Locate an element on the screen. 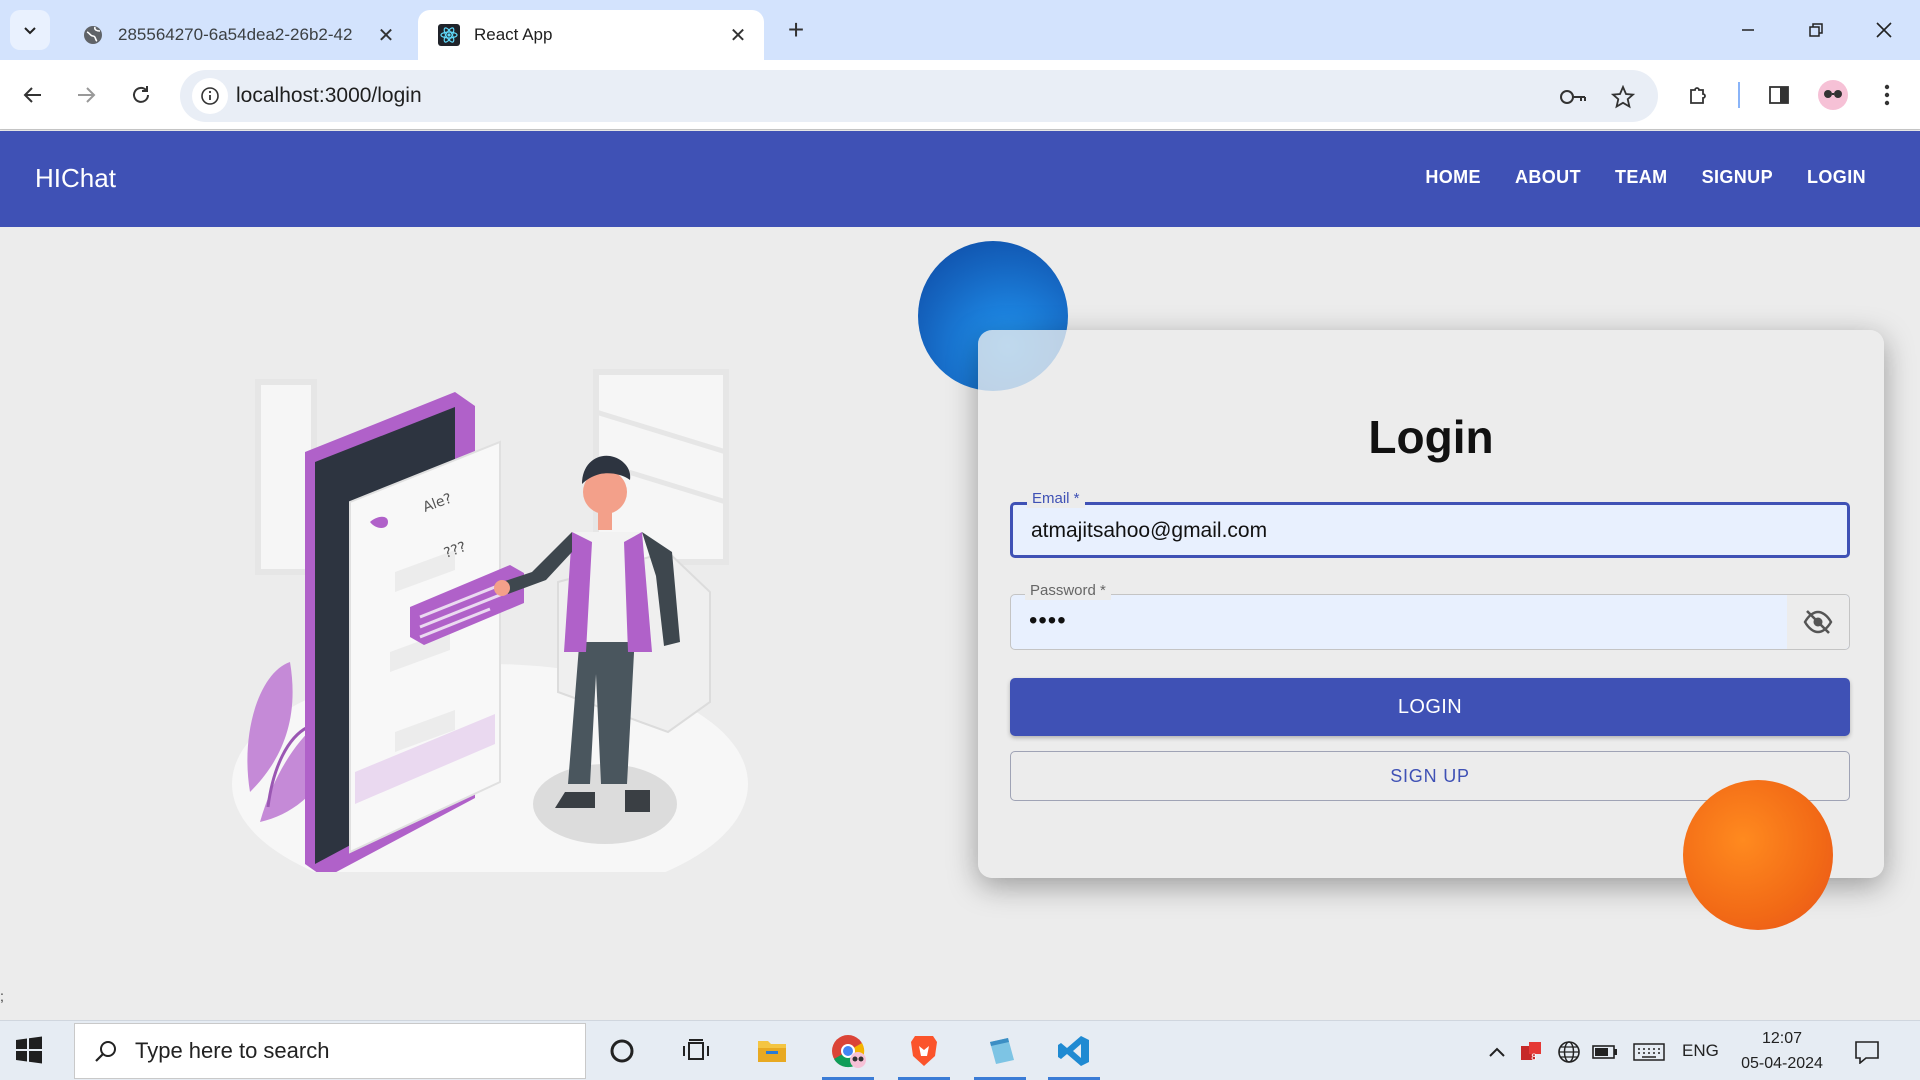 The width and height of the screenshot is (1920, 1080). address-bar: localhost:3000/login is located at coordinates (919, 96).